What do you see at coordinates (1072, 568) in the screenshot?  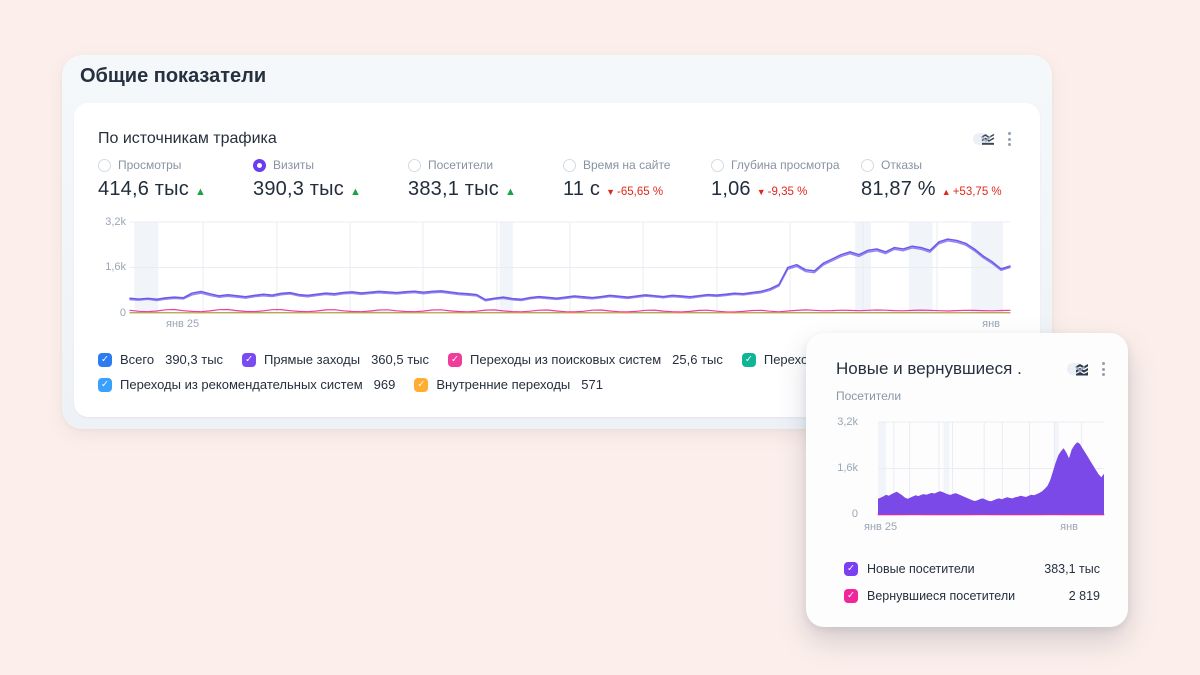 I see `legend-value: 383,1 тыс` at bounding box center [1072, 568].